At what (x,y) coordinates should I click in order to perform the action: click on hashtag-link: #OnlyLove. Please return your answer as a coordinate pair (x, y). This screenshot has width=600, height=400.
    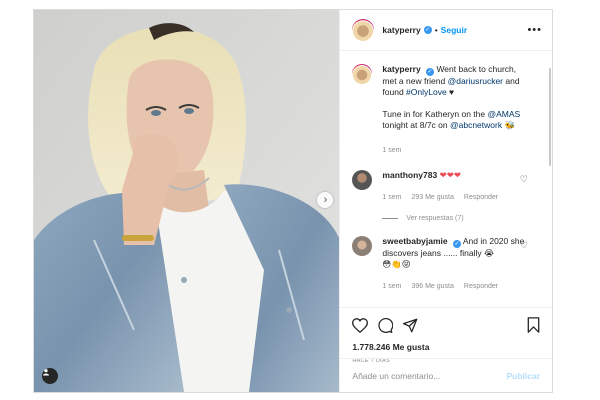
    Looking at the image, I should click on (426, 92).